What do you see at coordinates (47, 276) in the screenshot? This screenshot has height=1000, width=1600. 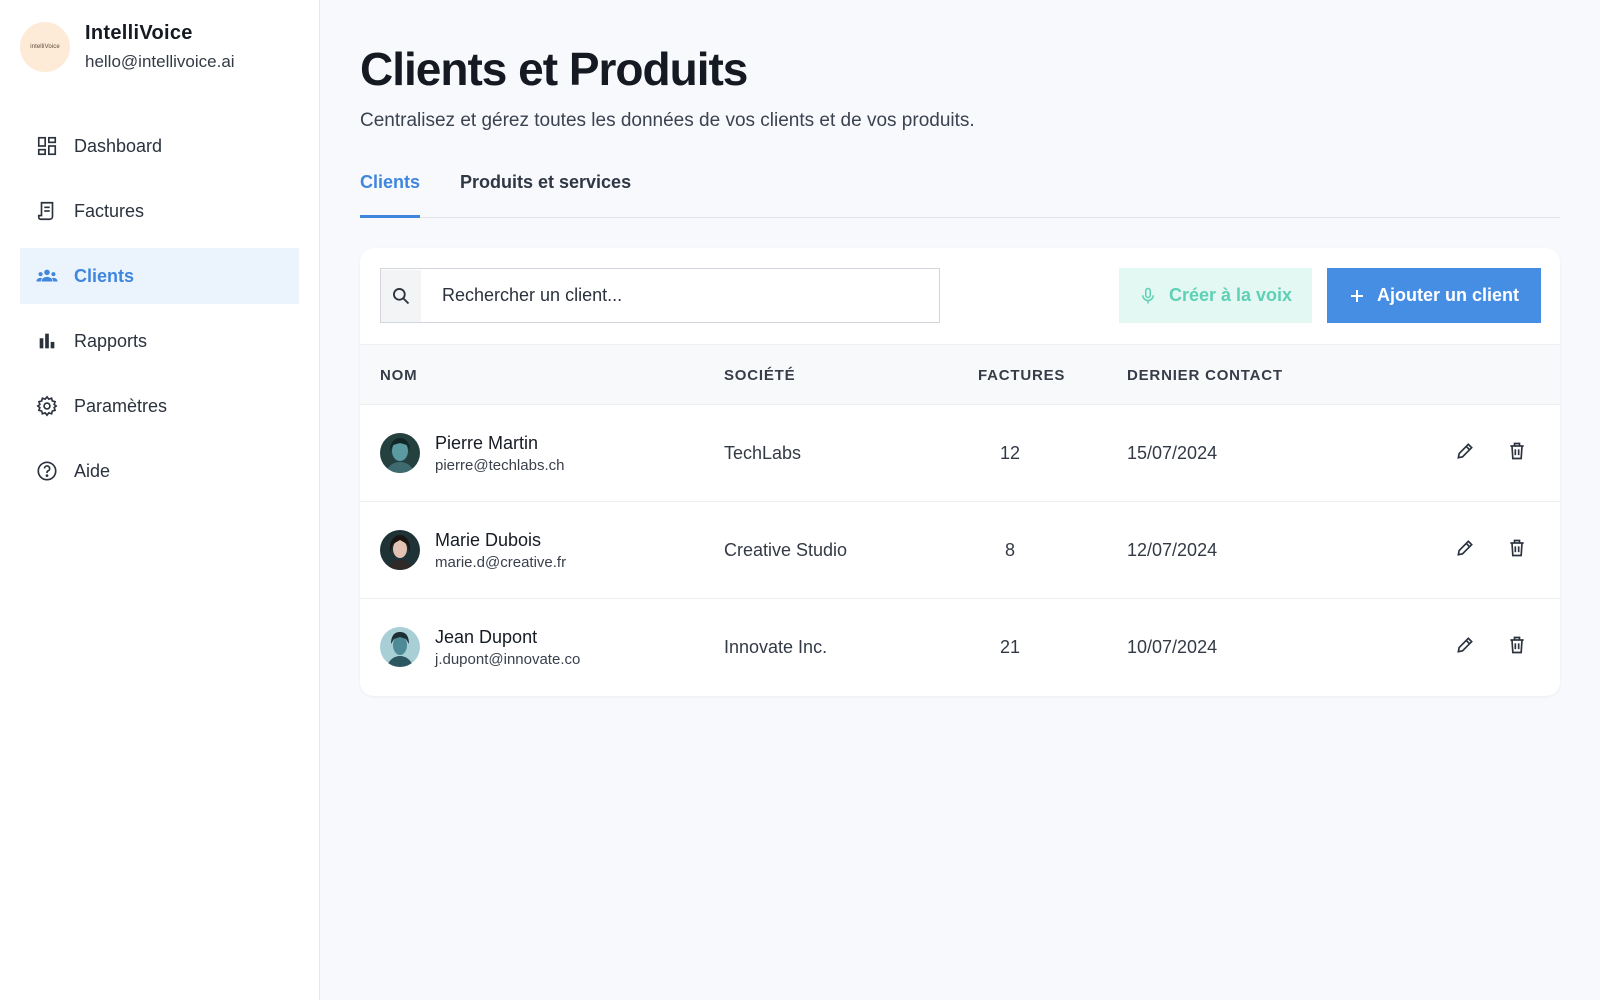 I see `people-icon` at bounding box center [47, 276].